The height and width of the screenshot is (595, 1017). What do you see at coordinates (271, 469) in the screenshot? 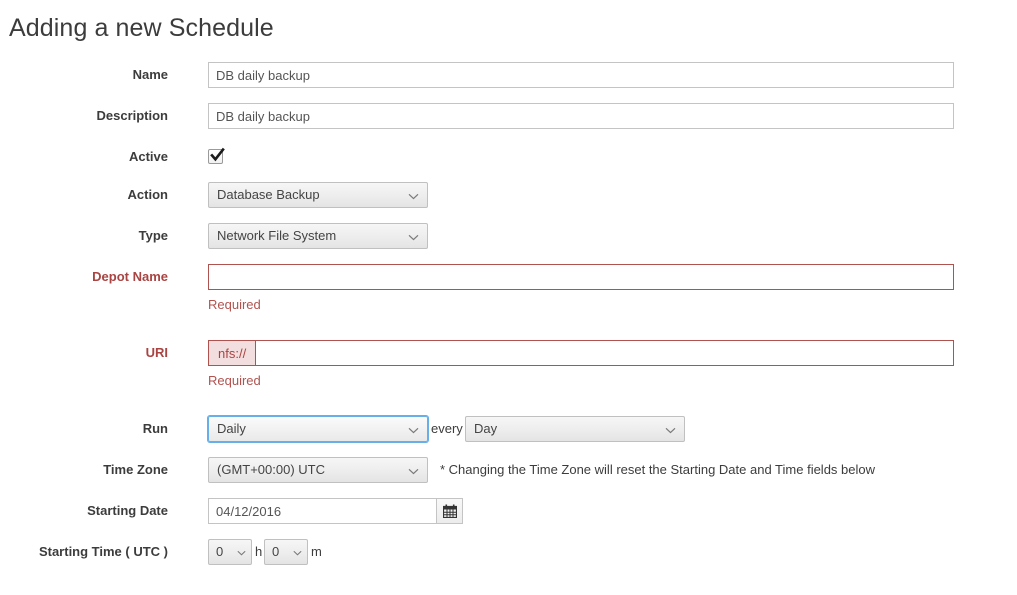
I see `time-zone-select-value: (GMT+00:00) UTC` at bounding box center [271, 469].